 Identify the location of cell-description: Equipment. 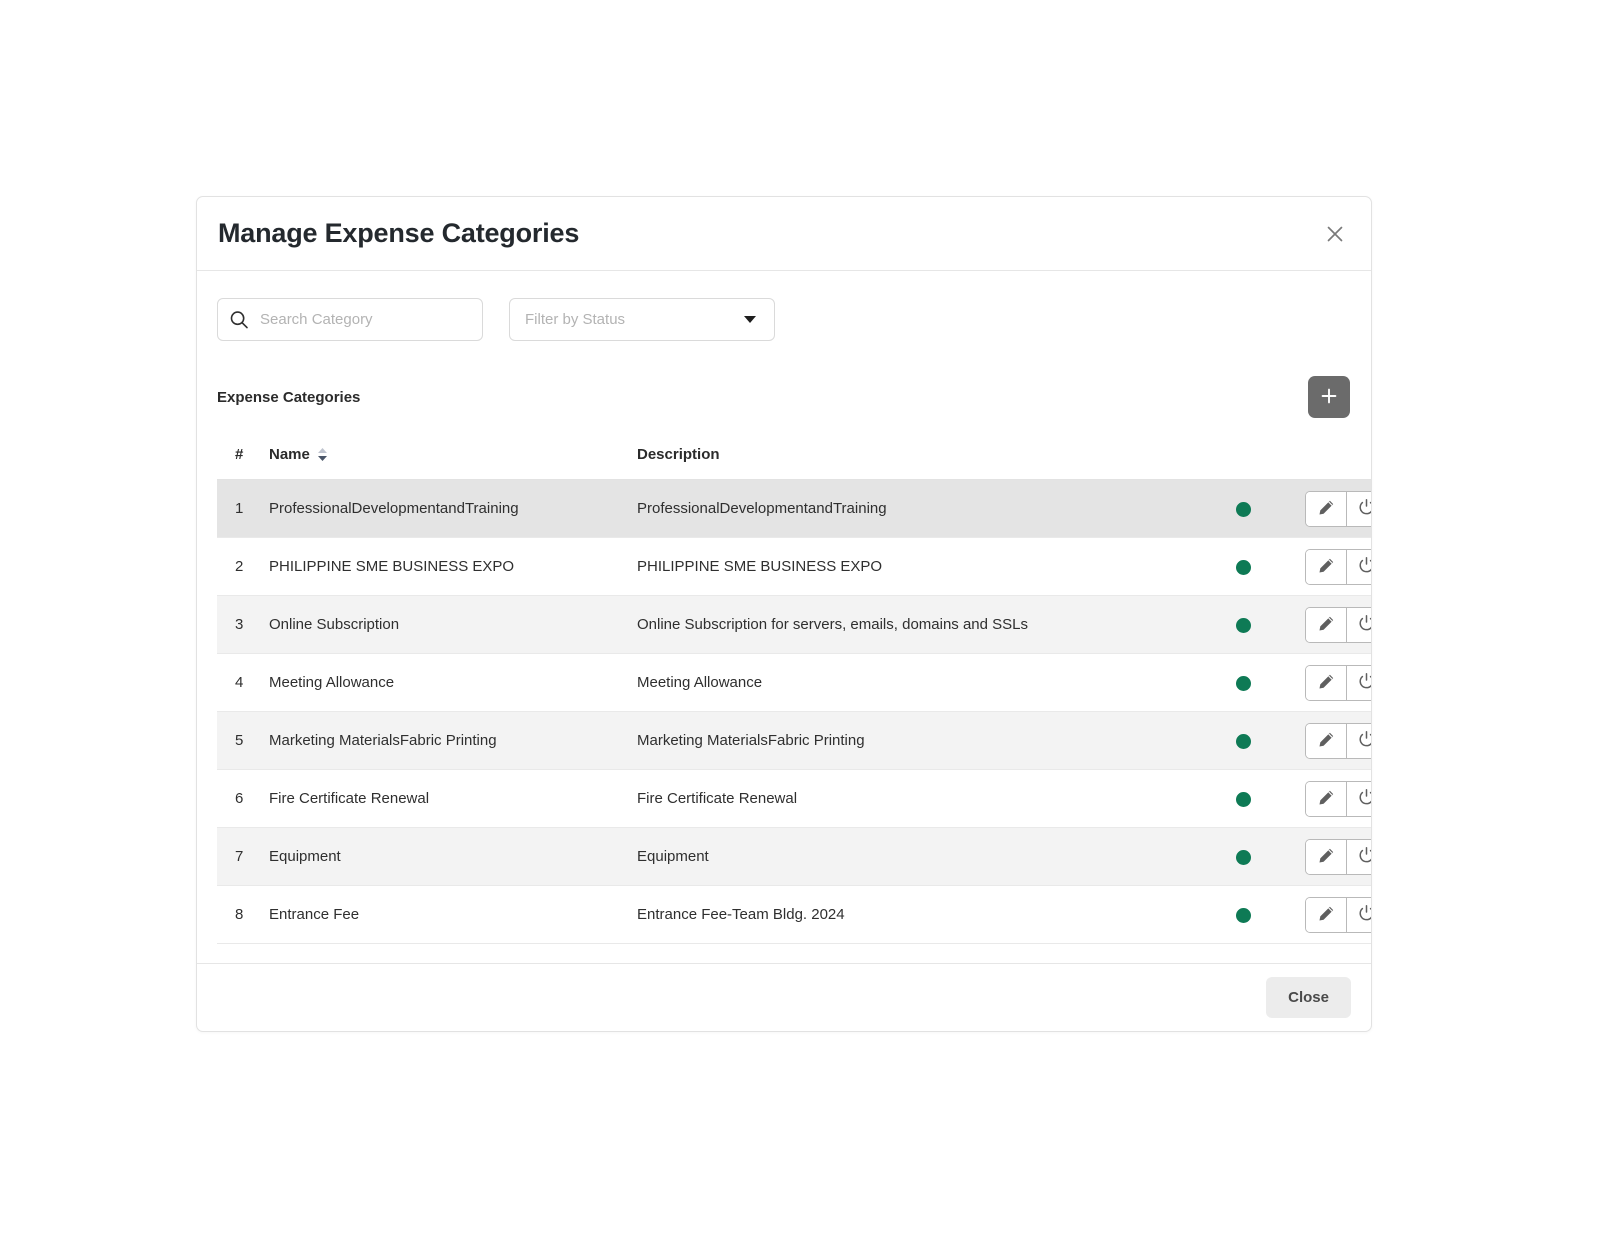
(917, 856).